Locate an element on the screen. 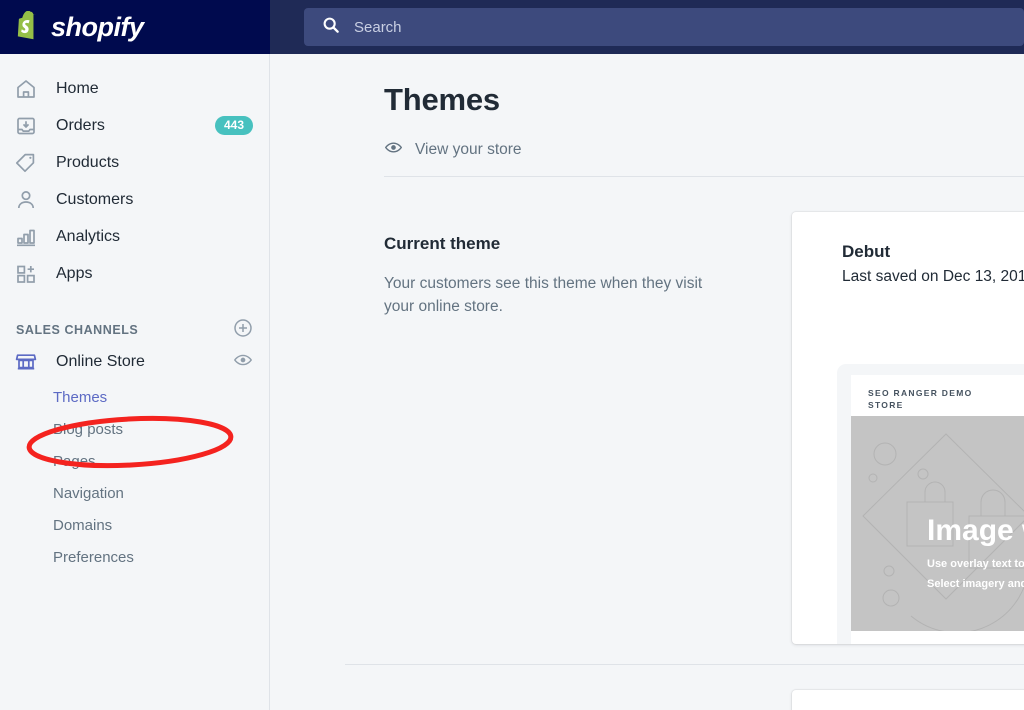  preview-hero-subtitle-1: Use overlay text to gi is located at coordinates (975, 564).